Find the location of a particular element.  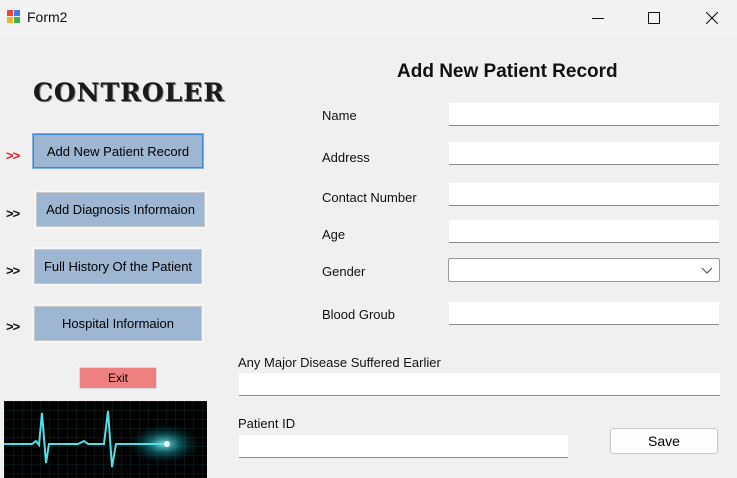

app-icon is located at coordinates (14, 17).